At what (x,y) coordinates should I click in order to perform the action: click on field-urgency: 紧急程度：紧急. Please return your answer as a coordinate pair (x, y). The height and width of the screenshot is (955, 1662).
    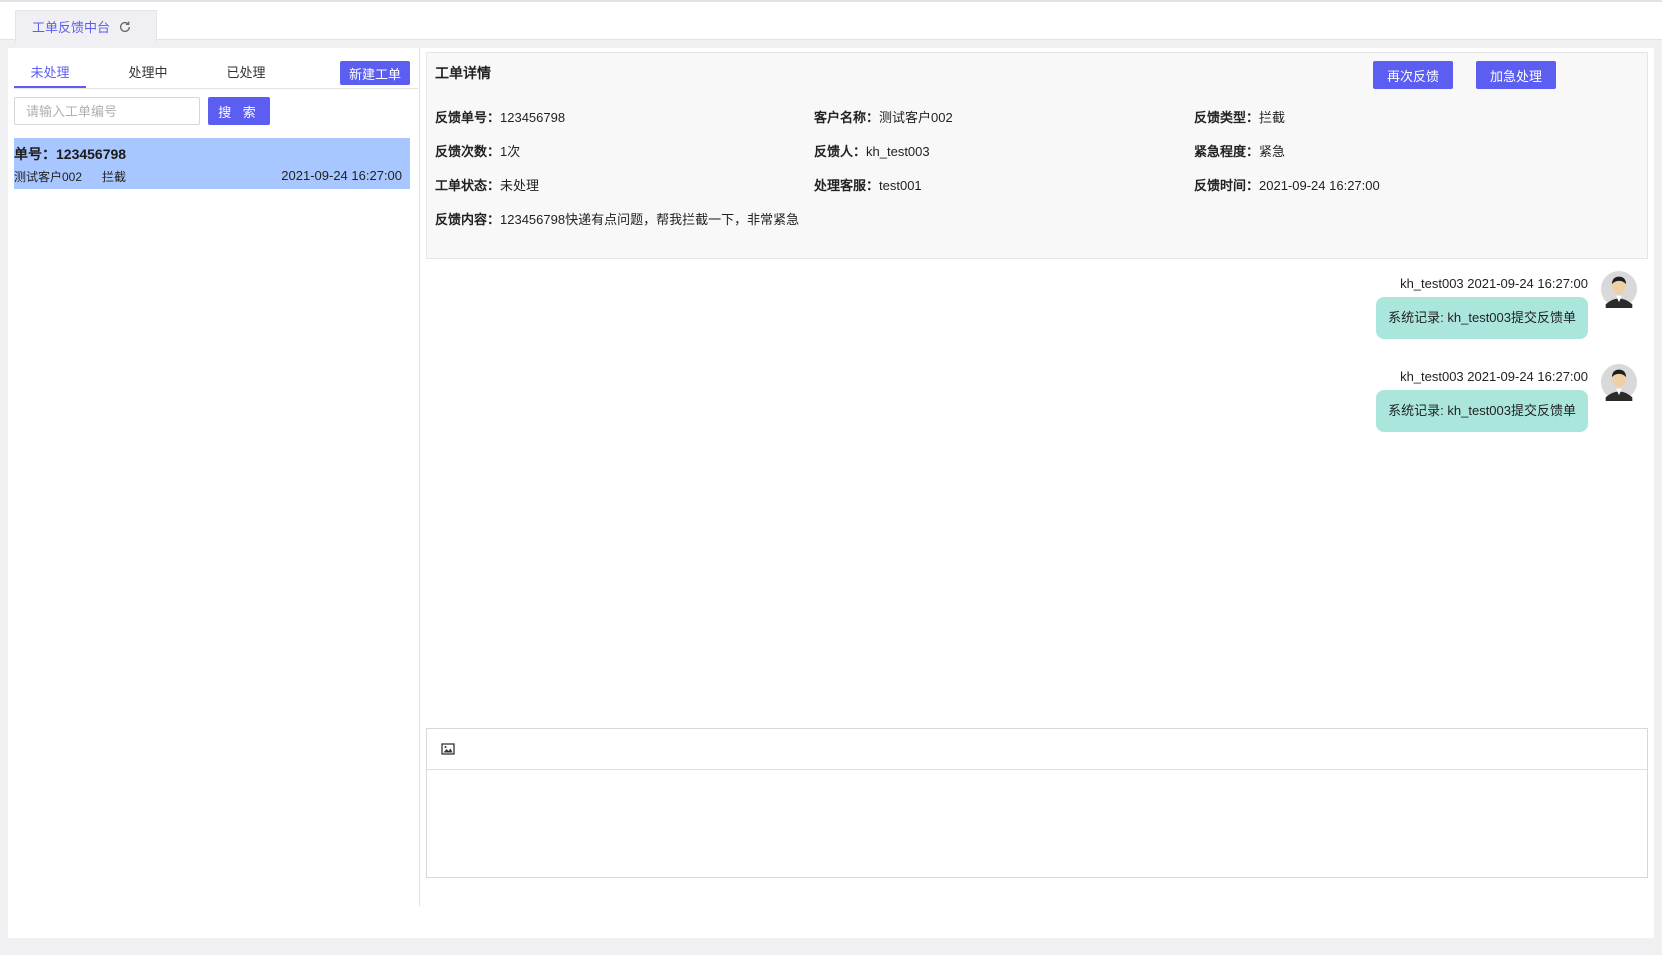
    Looking at the image, I should click on (1240, 151).